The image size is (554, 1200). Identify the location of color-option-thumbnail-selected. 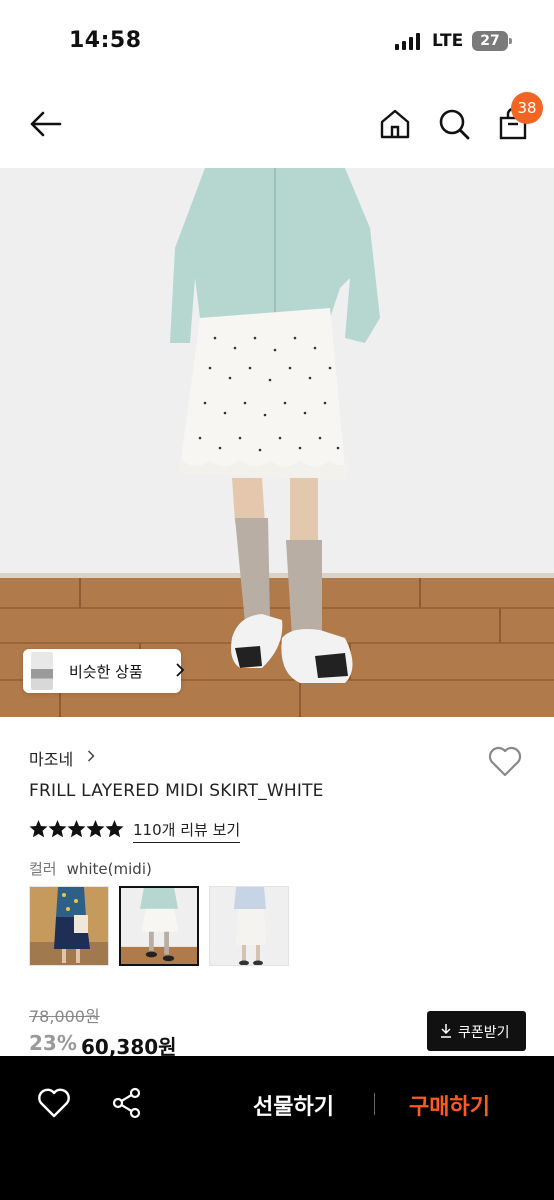
(159, 926).